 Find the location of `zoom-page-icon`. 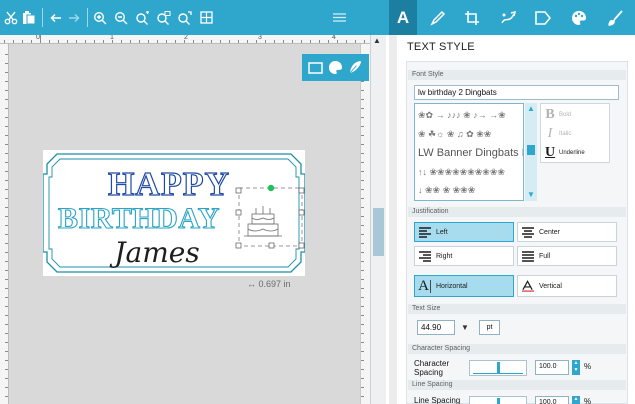

zoom-page-icon is located at coordinates (184, 17).